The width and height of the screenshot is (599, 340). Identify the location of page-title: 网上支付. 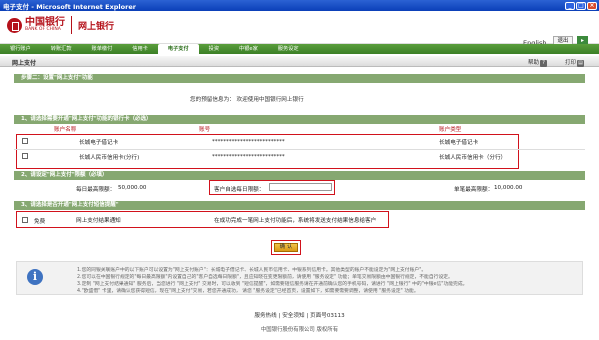
(24, 63).